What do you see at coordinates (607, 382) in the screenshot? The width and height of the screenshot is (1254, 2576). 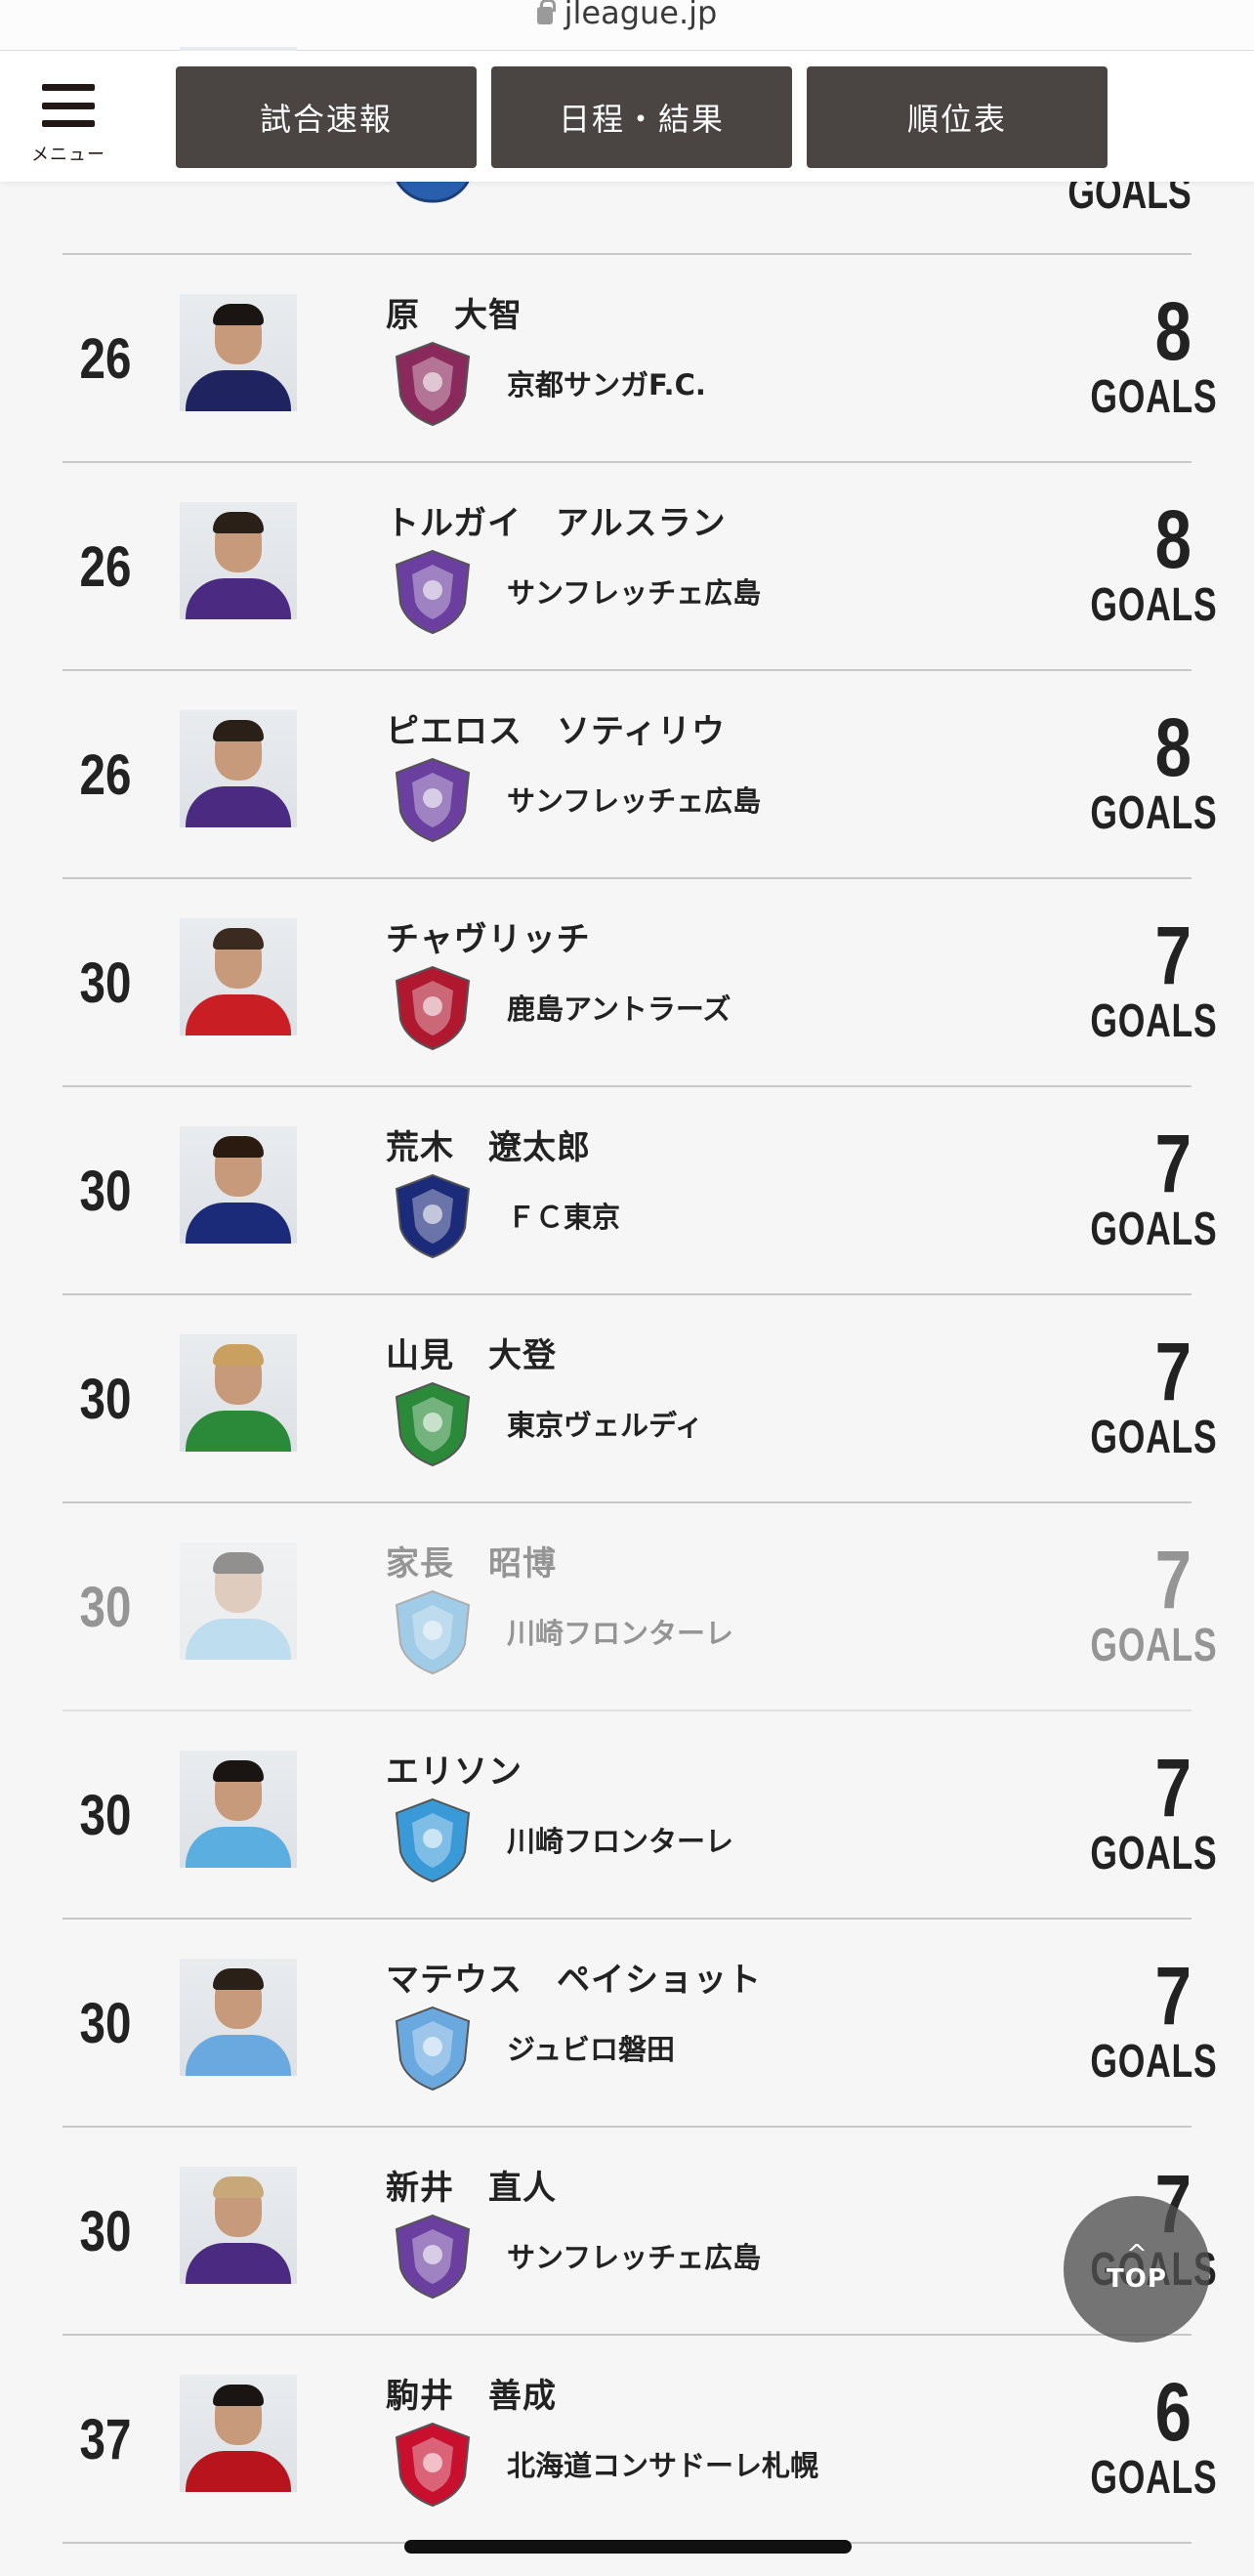 I see `team-name: 京都サンガF.C.` at bounding box center [607, 382].